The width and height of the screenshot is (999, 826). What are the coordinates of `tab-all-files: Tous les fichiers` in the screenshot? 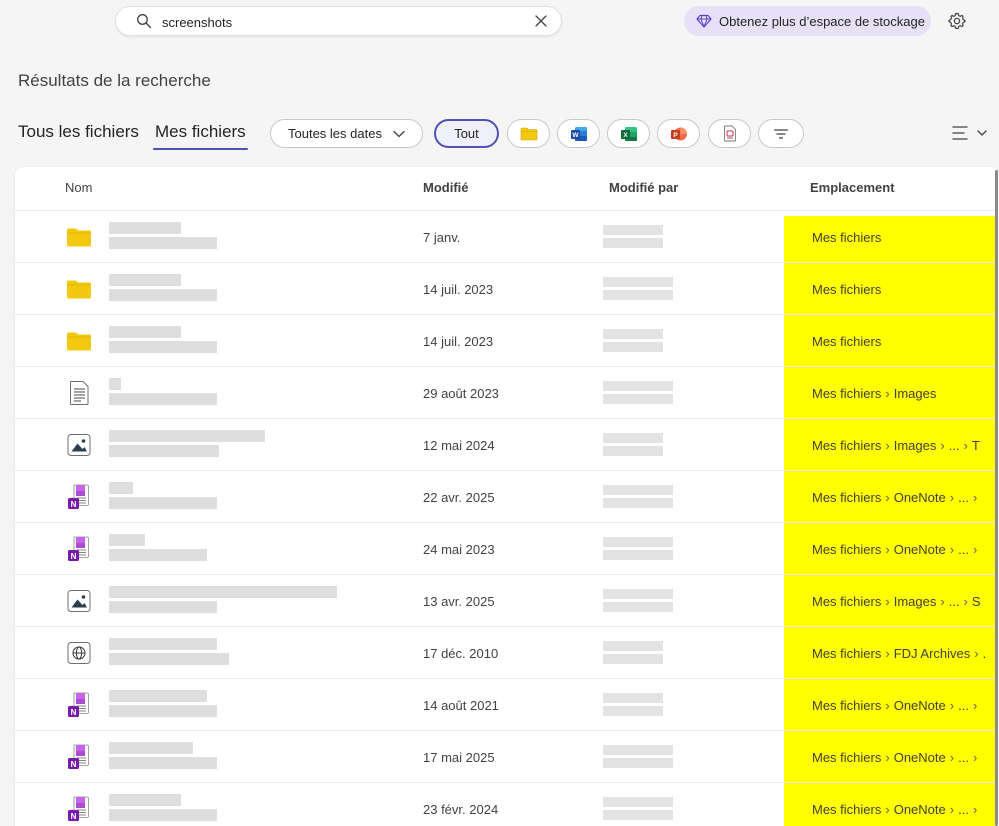 It's located at (78, 132).